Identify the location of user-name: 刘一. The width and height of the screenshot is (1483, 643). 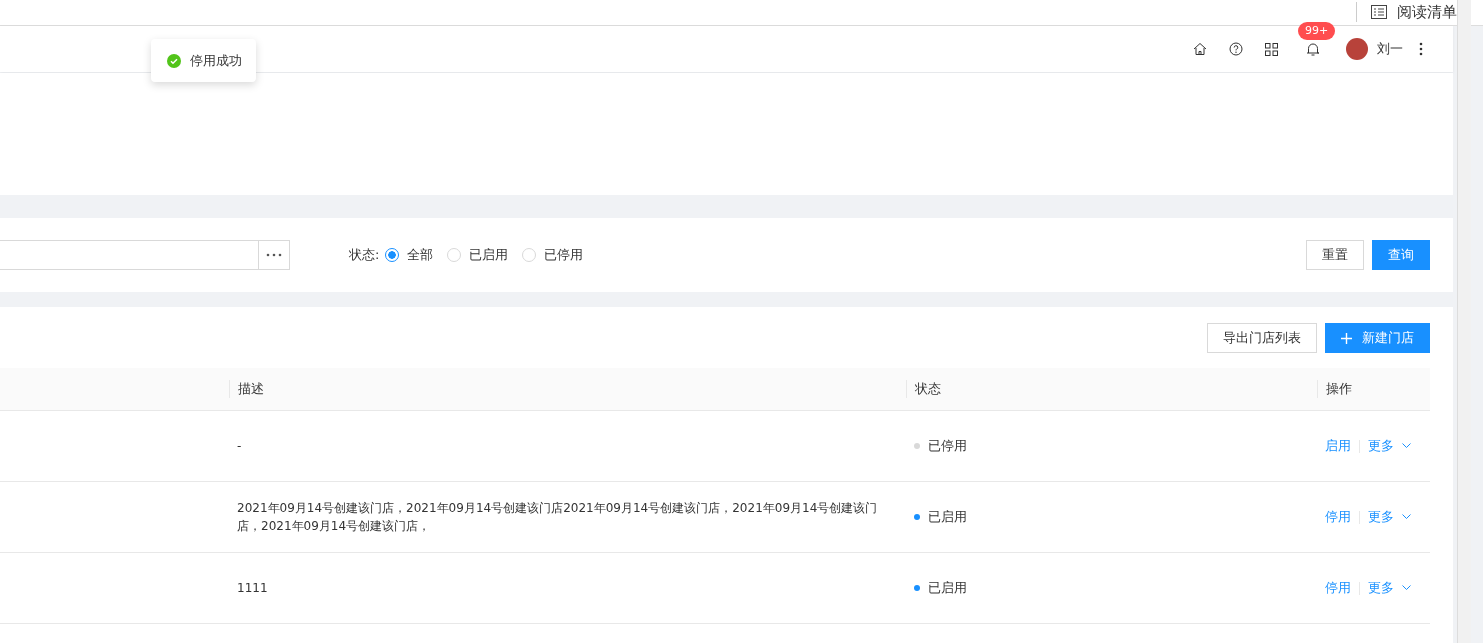
(1390, 49).